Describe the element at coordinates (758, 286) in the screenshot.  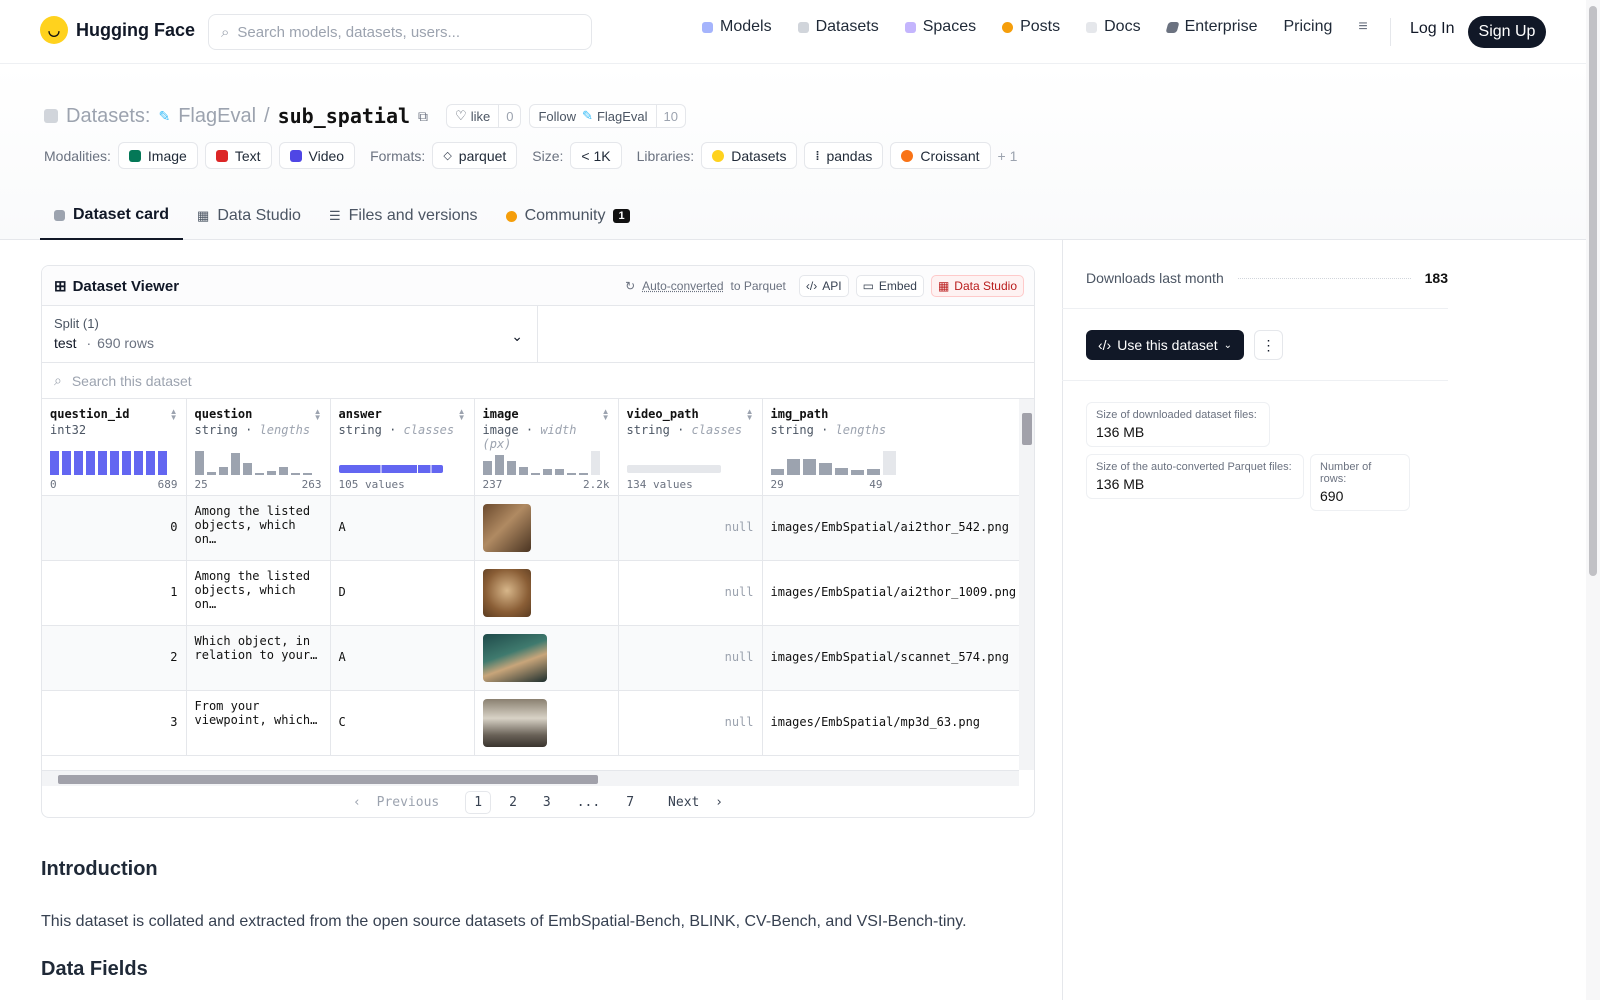
I see `to-parquet-text: to Parquet` at that location.